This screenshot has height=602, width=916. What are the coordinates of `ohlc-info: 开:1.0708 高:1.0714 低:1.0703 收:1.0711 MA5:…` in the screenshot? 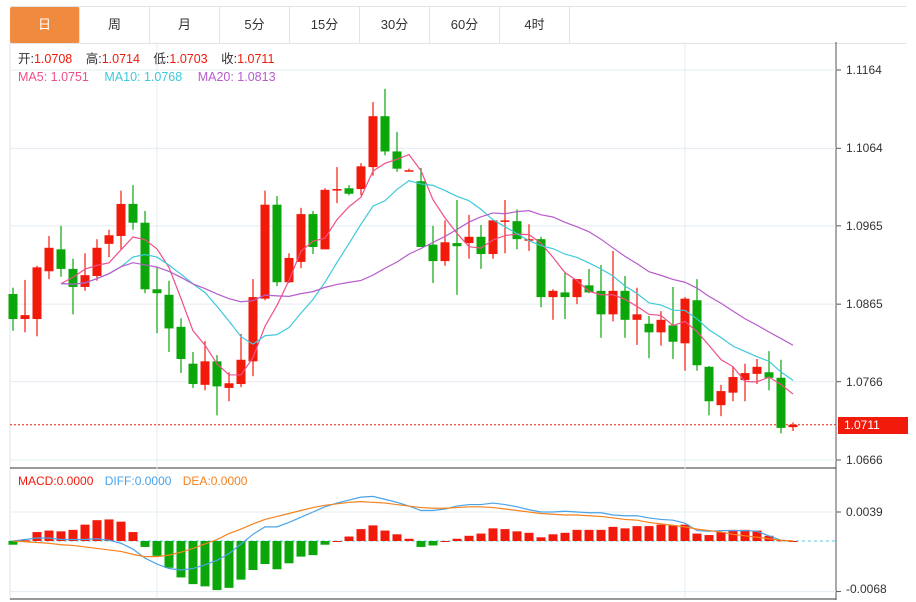 It's located at (151, 68).